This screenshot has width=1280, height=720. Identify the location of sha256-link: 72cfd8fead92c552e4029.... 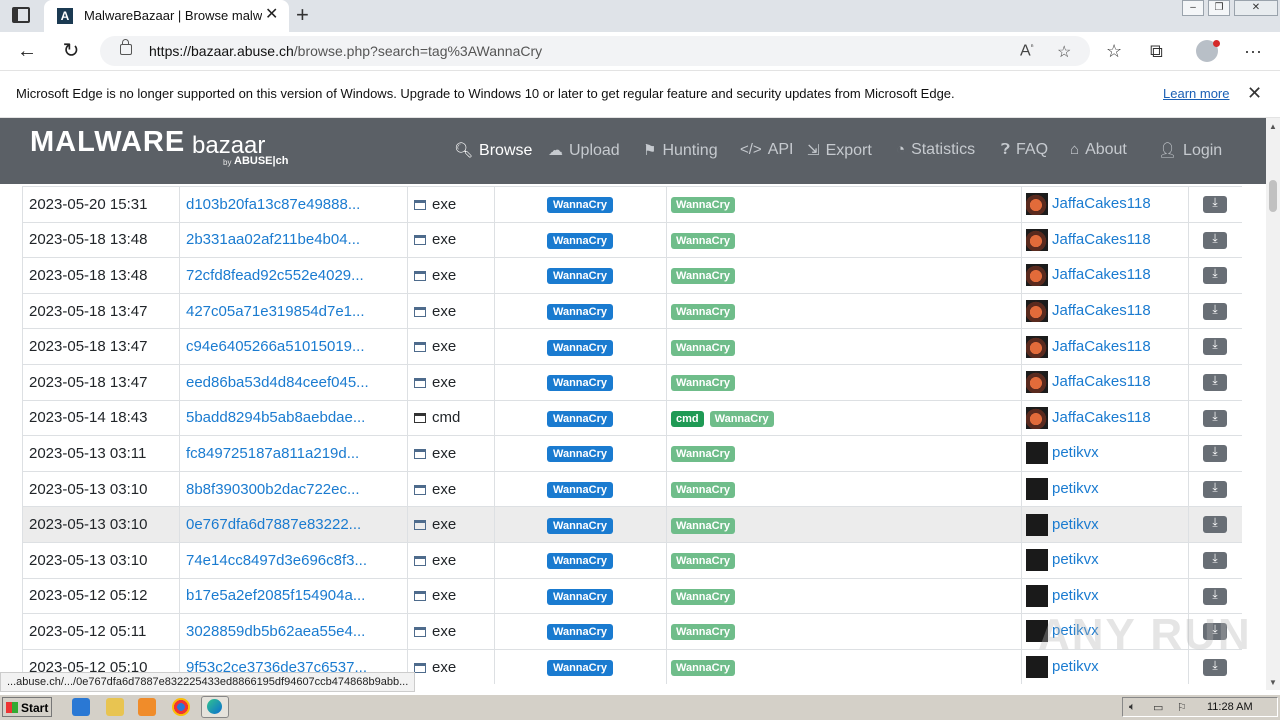
(293, 275).